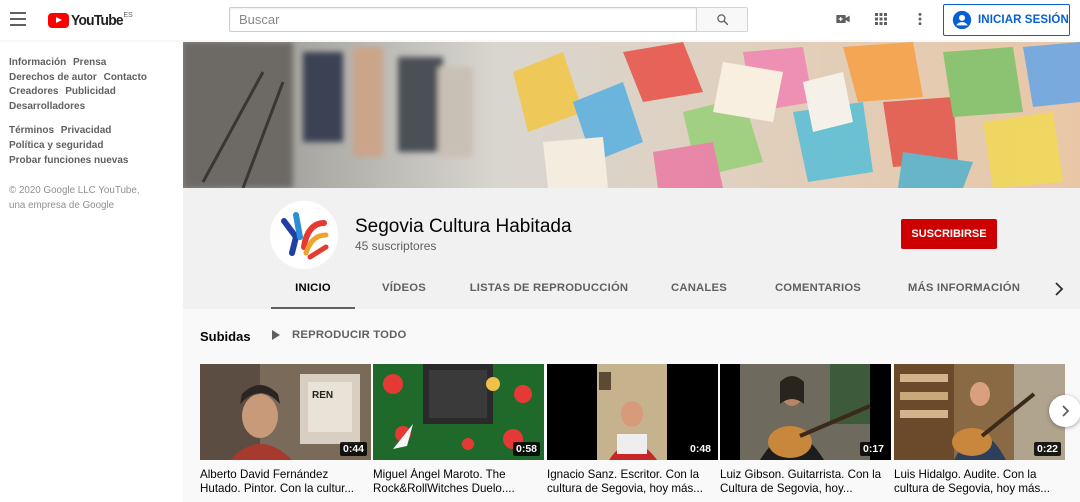 The image size is (1080, 502). I want to click on apps-grid-icon, so click(881, 19).